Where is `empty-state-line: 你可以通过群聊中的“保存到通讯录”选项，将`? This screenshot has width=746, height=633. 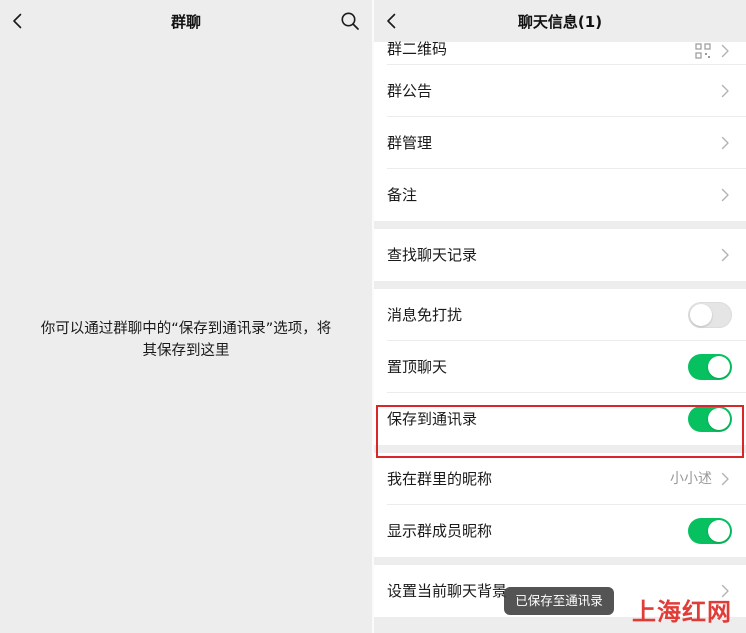 empty-state-line: 你可以通过群聊中的“保存到通讯录”选项，将 is located at coordinates (186, 329).